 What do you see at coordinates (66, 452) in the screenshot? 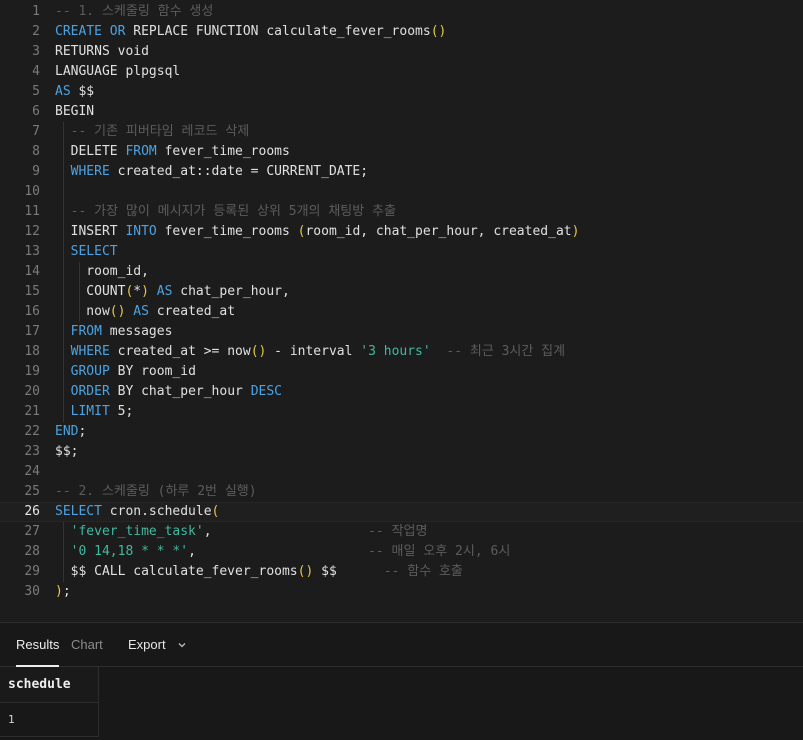
I see `code-text: $$;` at bounding box center [66, 452].